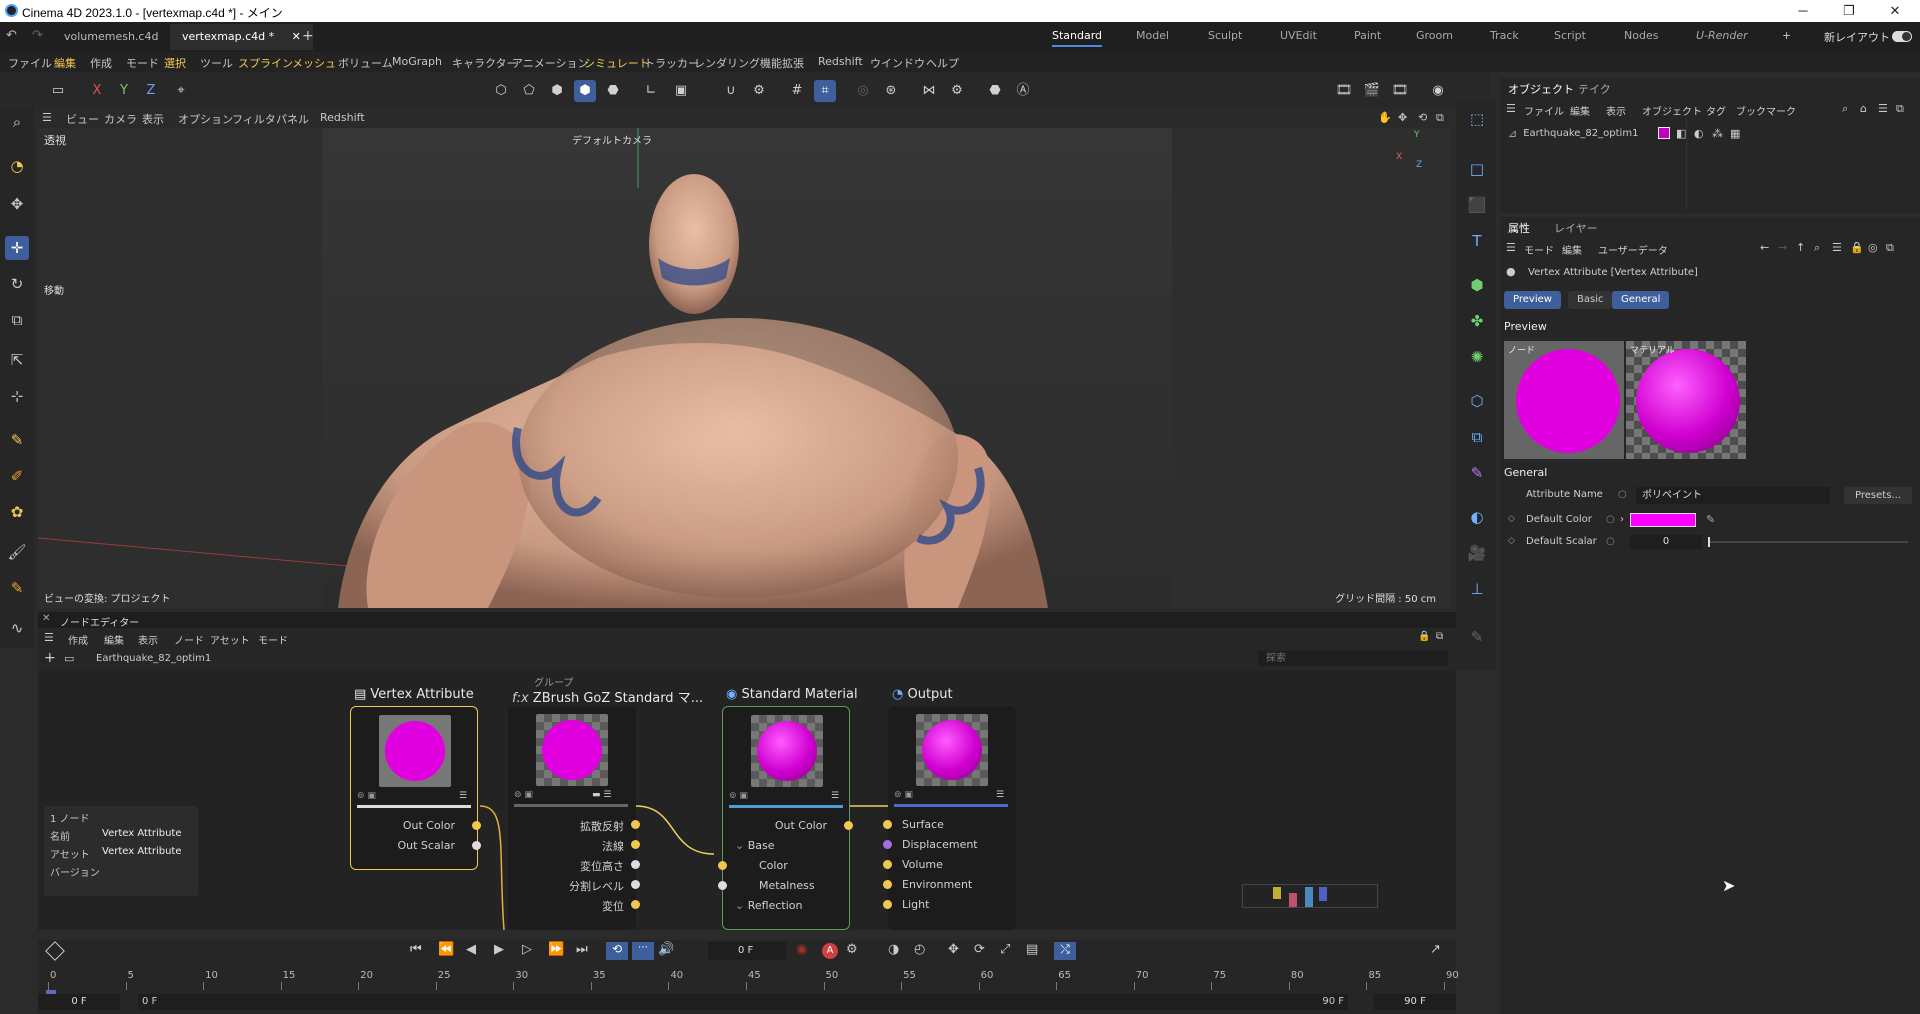  I want to click on hamburger-icon: ☰, so click(47, 117).